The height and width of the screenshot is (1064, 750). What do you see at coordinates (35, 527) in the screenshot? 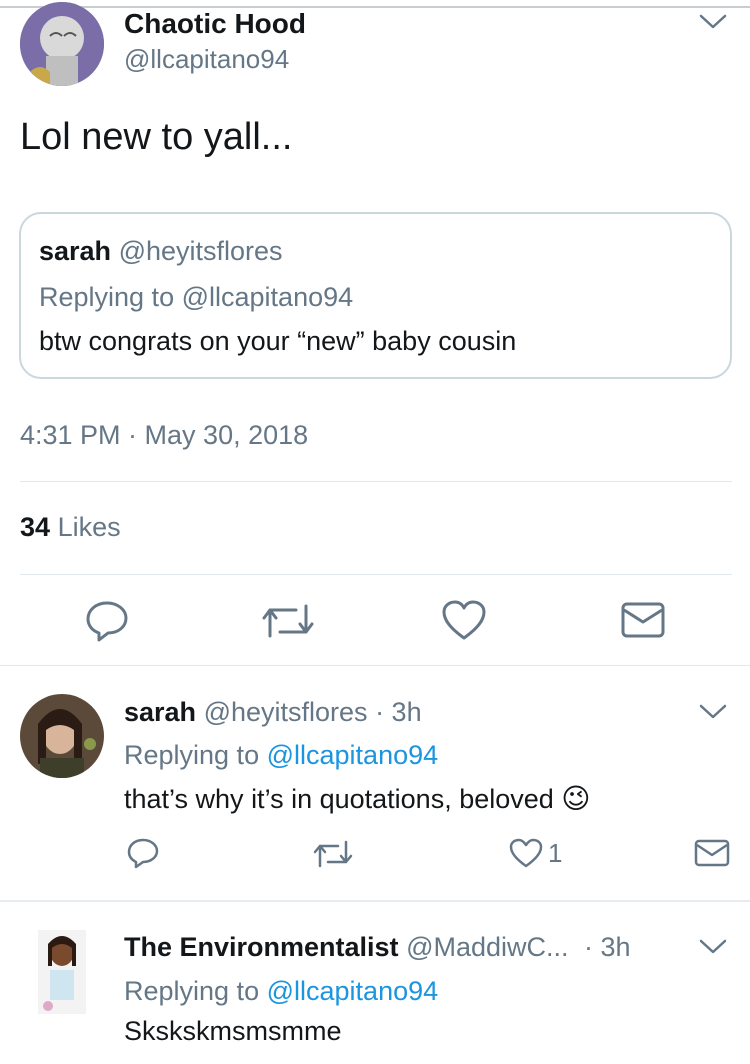
I see `likes-count: 34` at bounding box center [35, 527].